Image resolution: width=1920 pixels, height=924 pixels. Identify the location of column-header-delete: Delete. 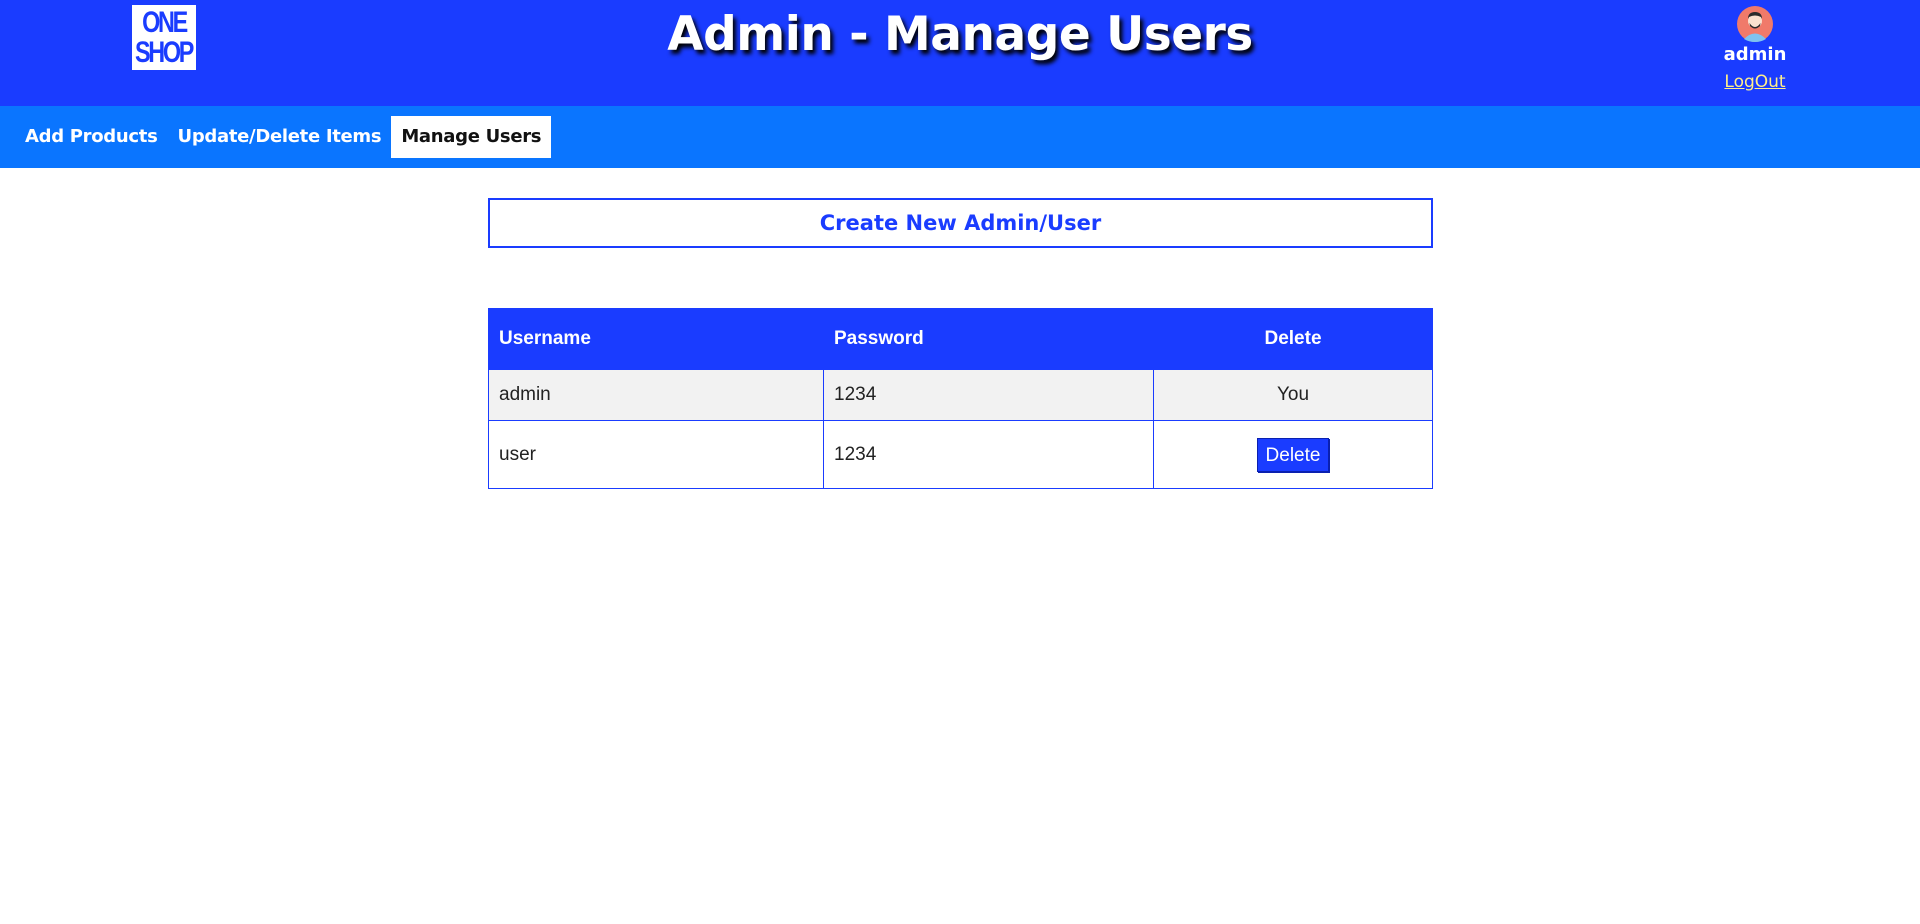
(1293, 339).